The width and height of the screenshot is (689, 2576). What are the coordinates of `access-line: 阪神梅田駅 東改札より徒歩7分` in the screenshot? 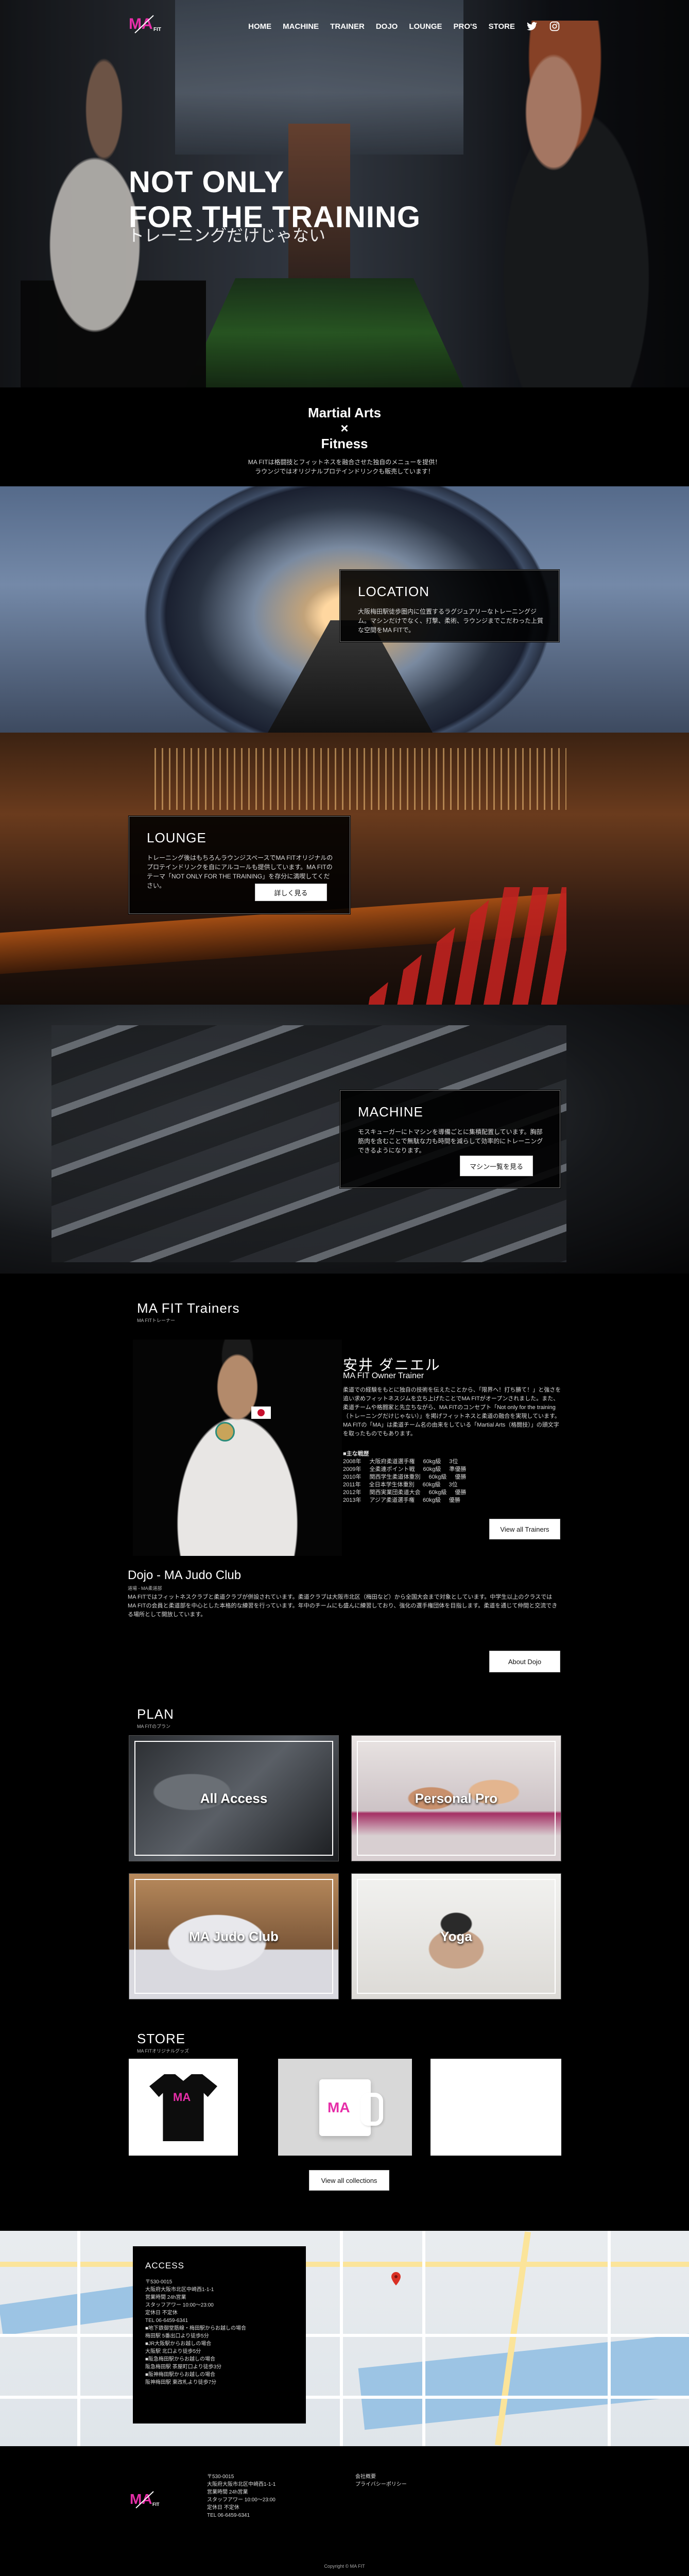 It's located at (181, 2382).